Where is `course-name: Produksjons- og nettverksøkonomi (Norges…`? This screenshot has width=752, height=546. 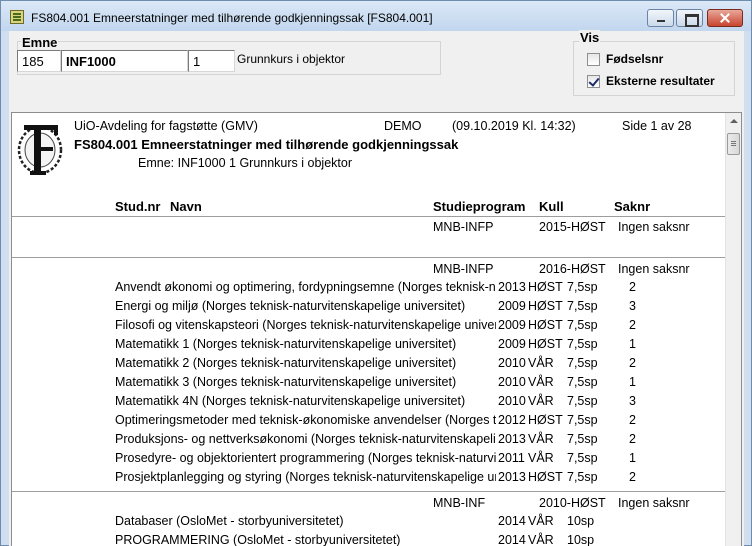 course-name: Produksjons- og nettverksøkonomi (Norges… is located at coordinates (305, 439).